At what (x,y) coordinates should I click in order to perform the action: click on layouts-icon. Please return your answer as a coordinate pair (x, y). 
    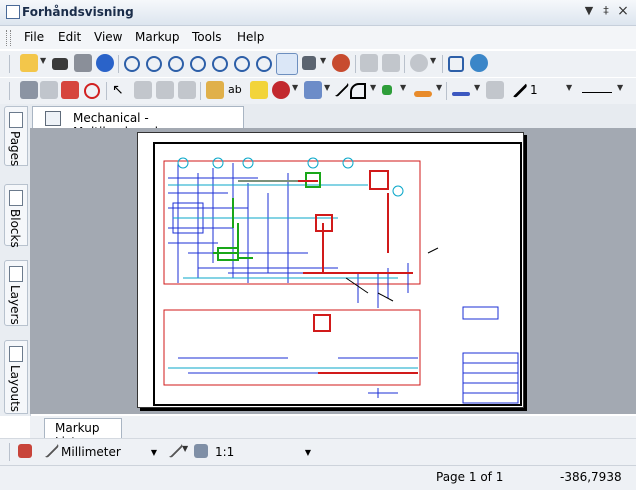
    Looking at the image, I should click on (16, 354).